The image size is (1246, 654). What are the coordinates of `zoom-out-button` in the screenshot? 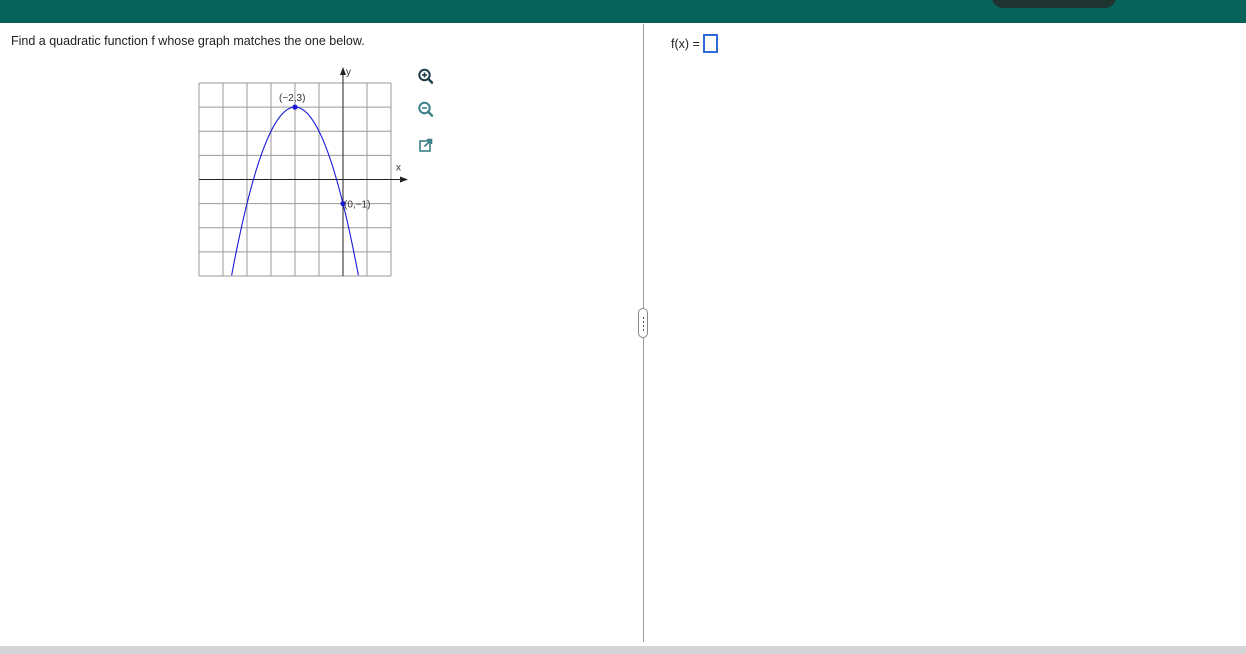 It's located at (426, 110).